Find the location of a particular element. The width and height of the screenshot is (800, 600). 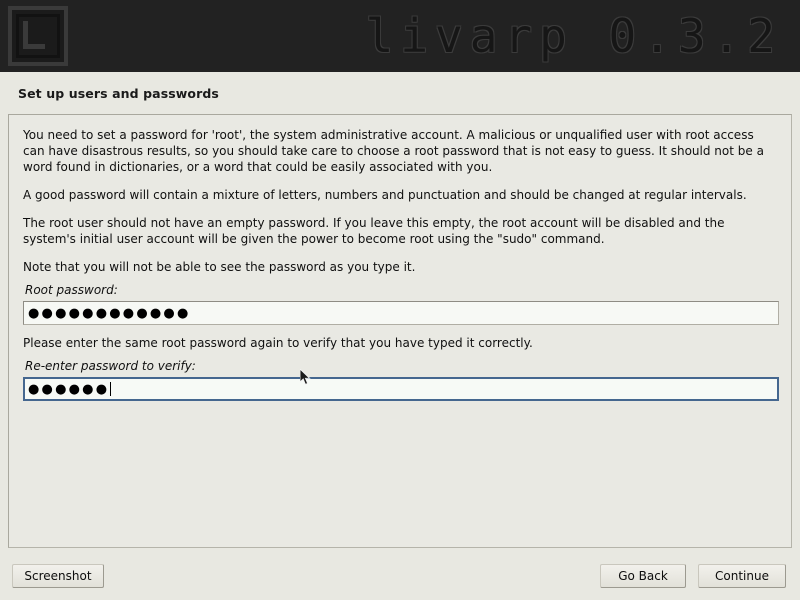

continue-button: Continue is located at coordinates (742, 576).